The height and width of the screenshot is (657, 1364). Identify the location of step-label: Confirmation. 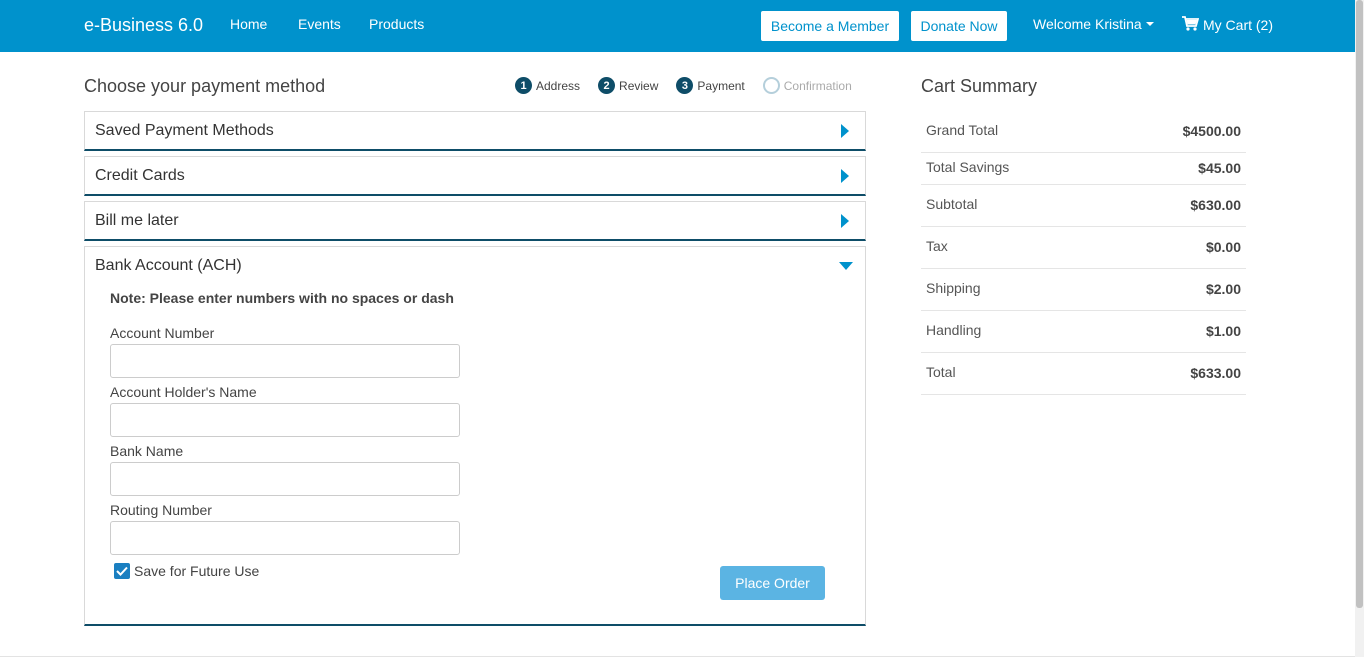
(817, 85).